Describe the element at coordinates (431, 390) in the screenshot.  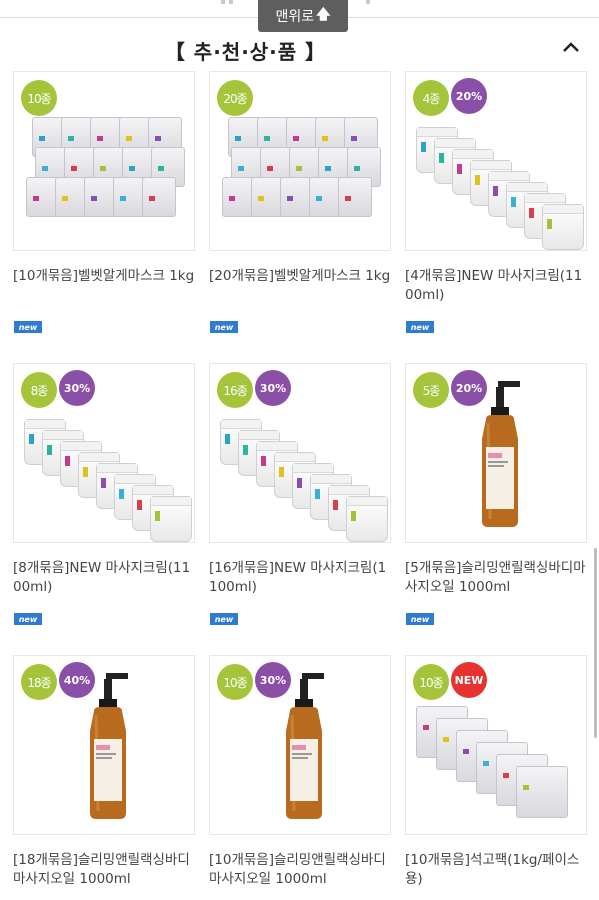
I see `bundle-count-badge: 5종` at that location.